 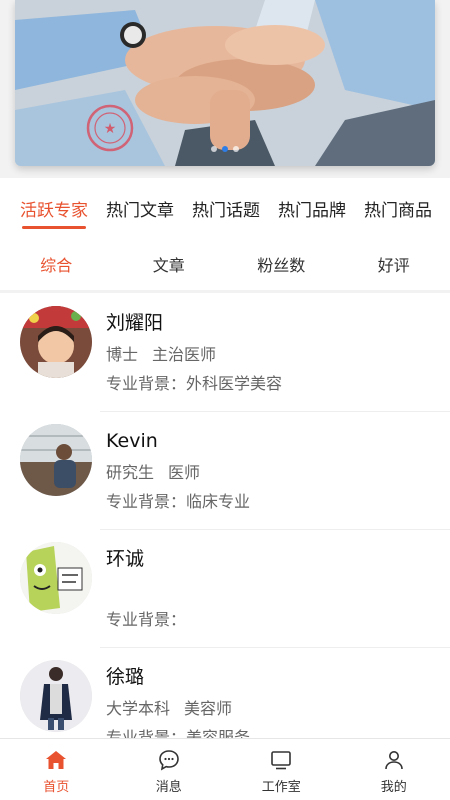 What do you see at coordinates (225, 694) in the screenshot?
I see `list-item: 徐璐 大学本科 美容师 专业背景：美容服务` at bounding box center [225, 694].